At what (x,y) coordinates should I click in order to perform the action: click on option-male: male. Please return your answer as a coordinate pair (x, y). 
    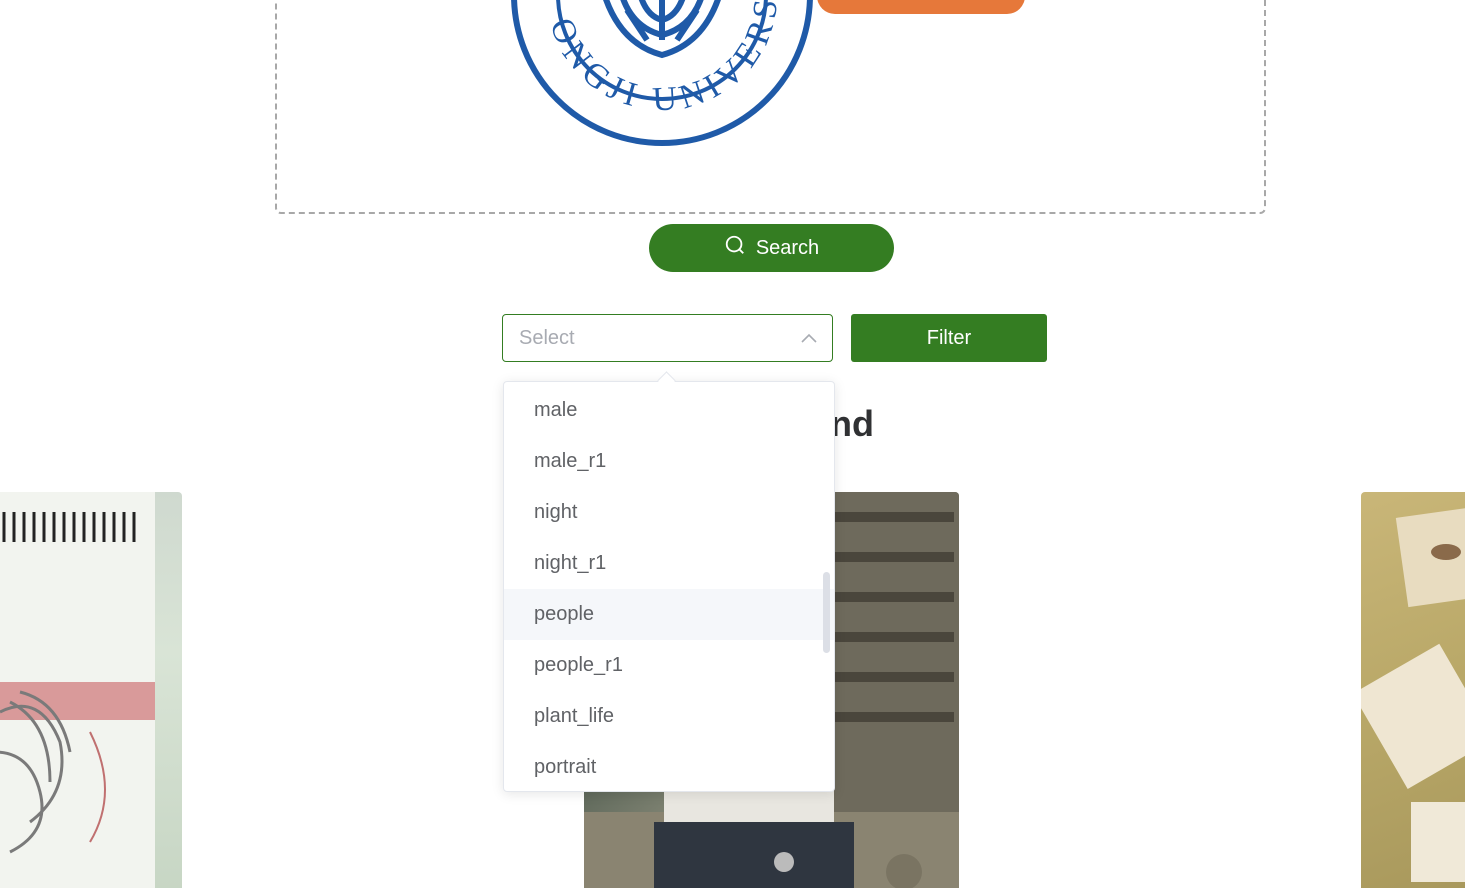
    Looking at the image, I should click on (669, 410).